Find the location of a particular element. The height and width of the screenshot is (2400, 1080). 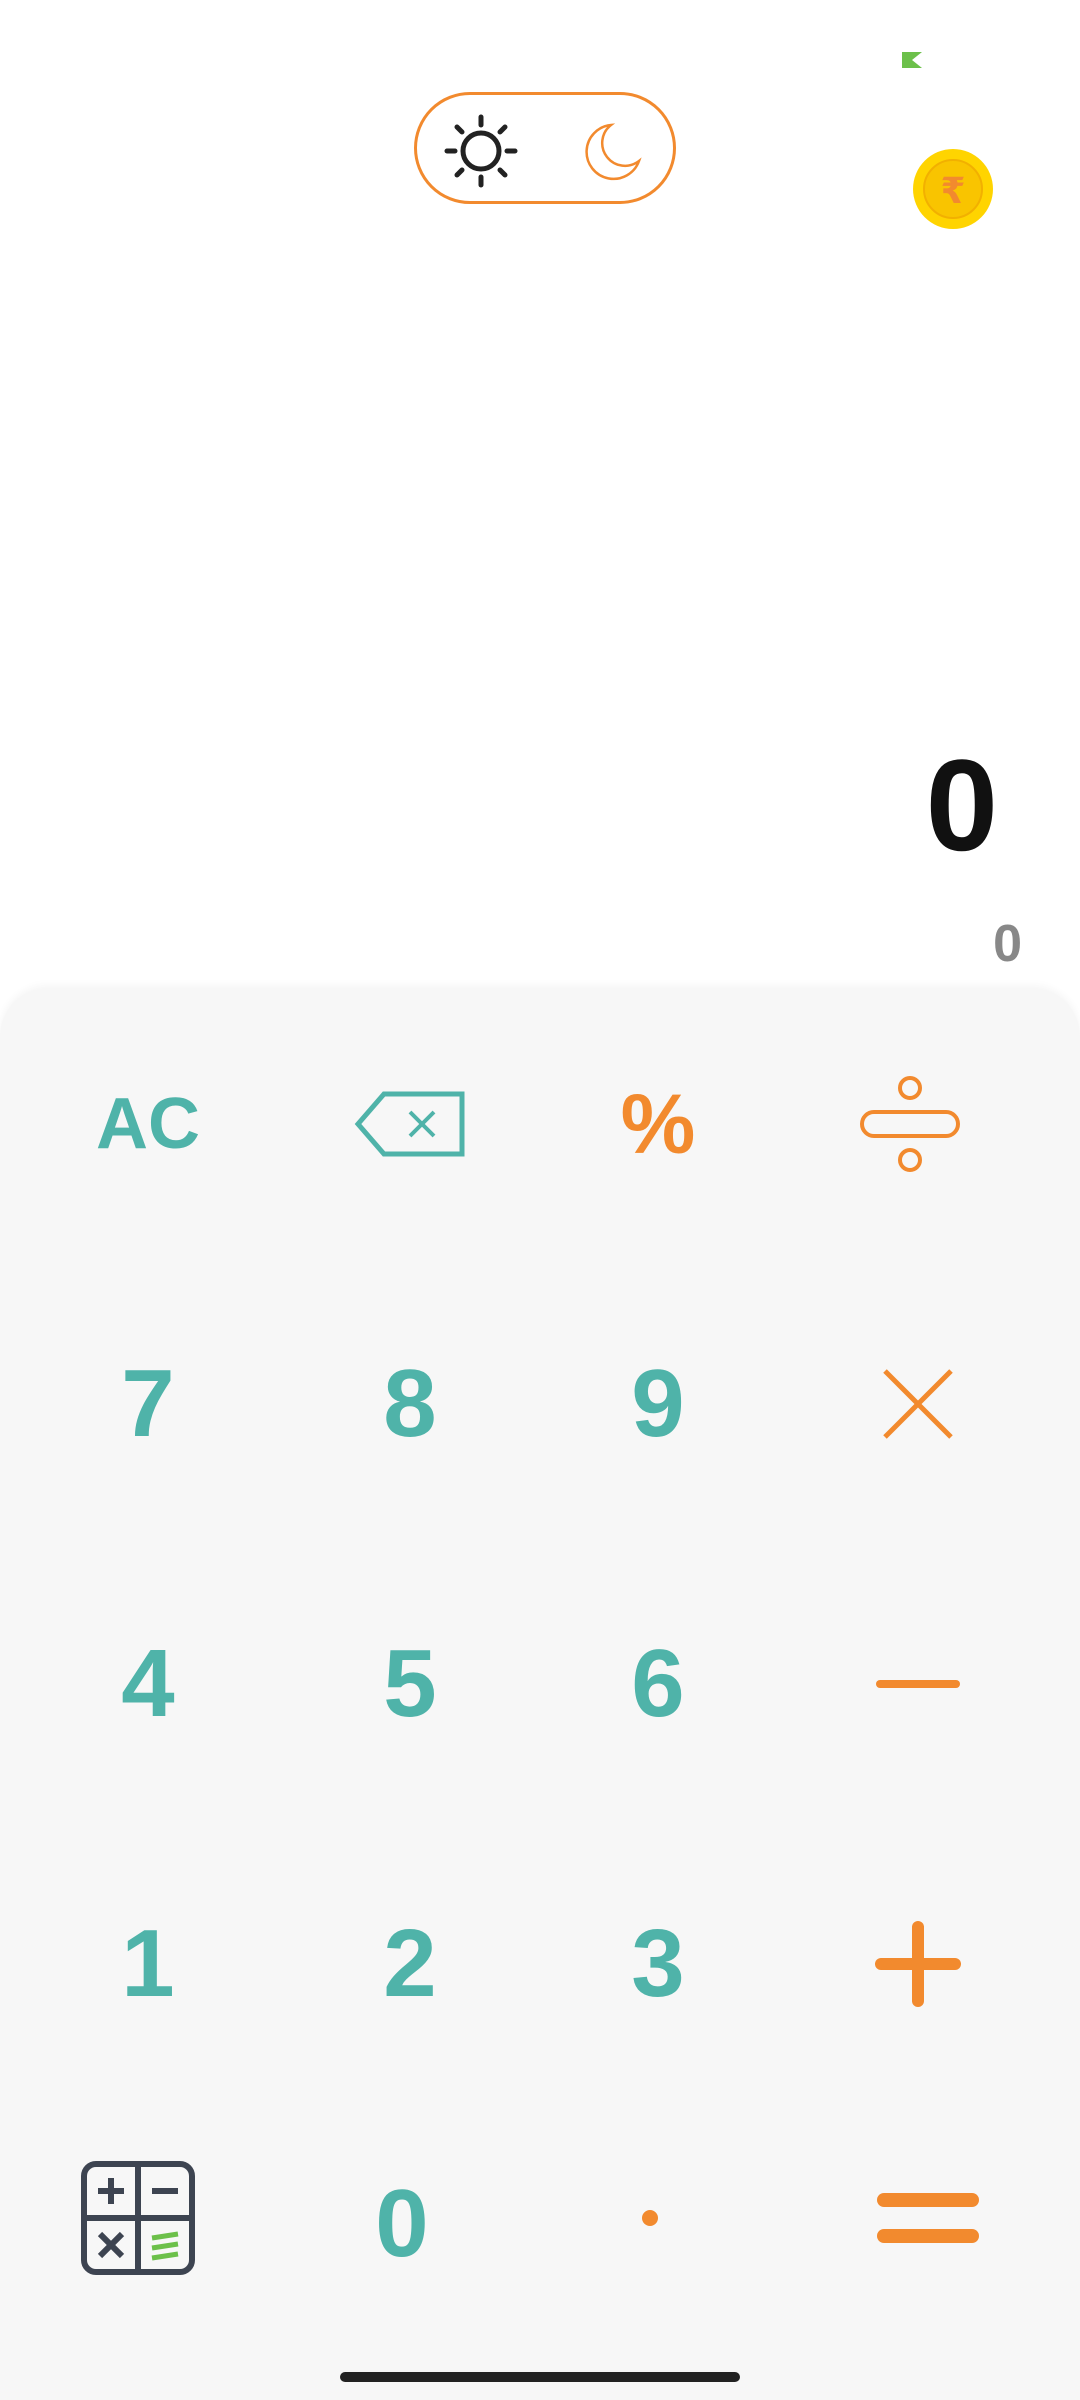

calculator-mode-icon is located at coordinates (138, 2218).